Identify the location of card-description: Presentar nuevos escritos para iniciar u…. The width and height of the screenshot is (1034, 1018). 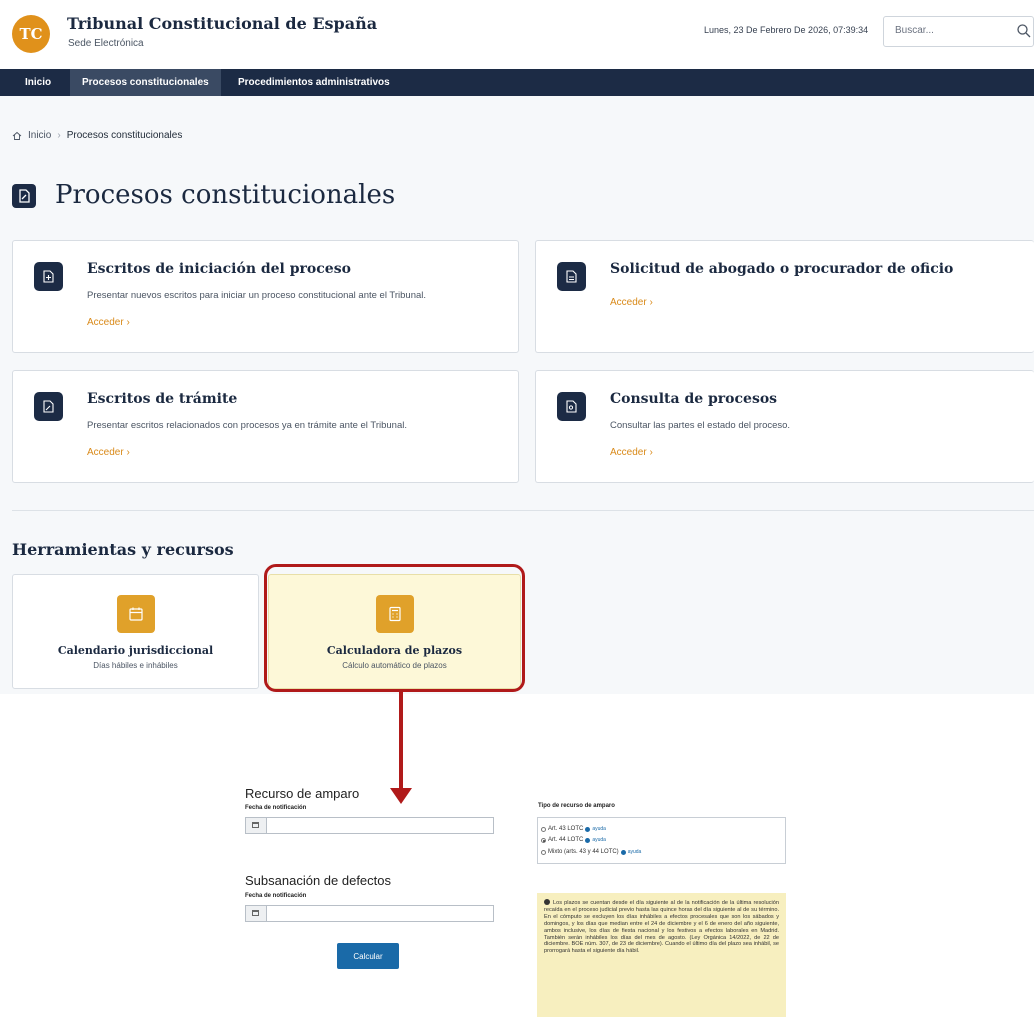
(257, 295).